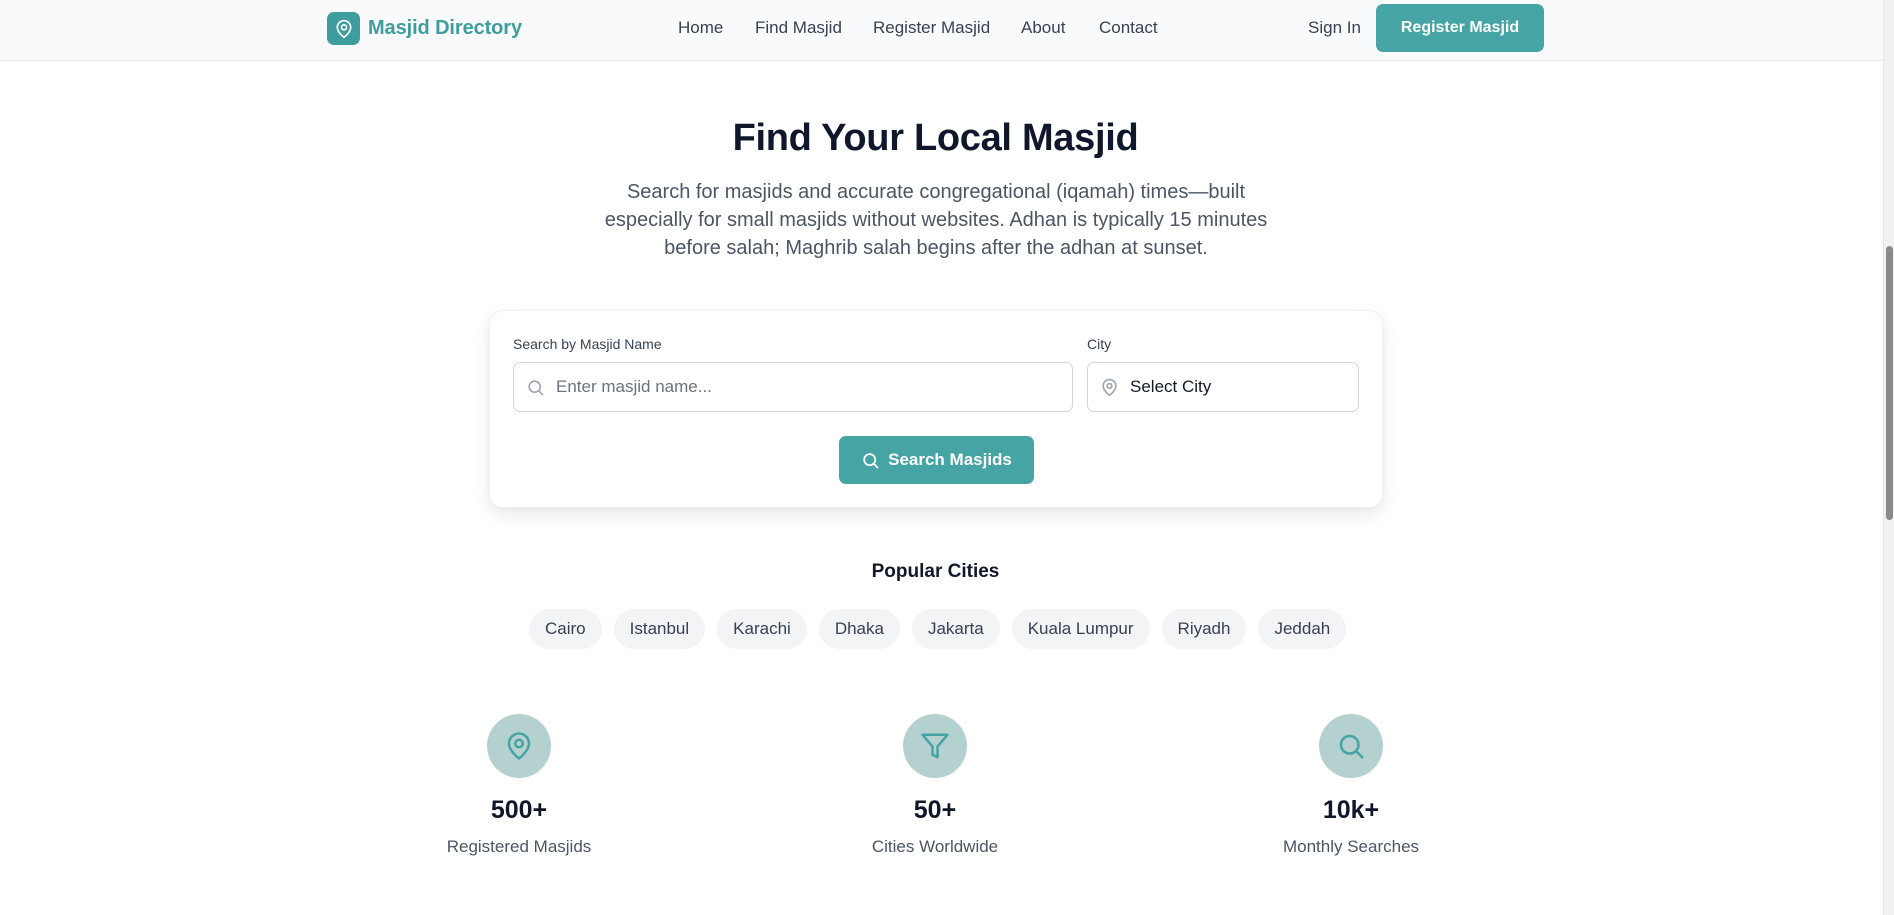  I want to click on masjid-name-input, so click(814, 387).